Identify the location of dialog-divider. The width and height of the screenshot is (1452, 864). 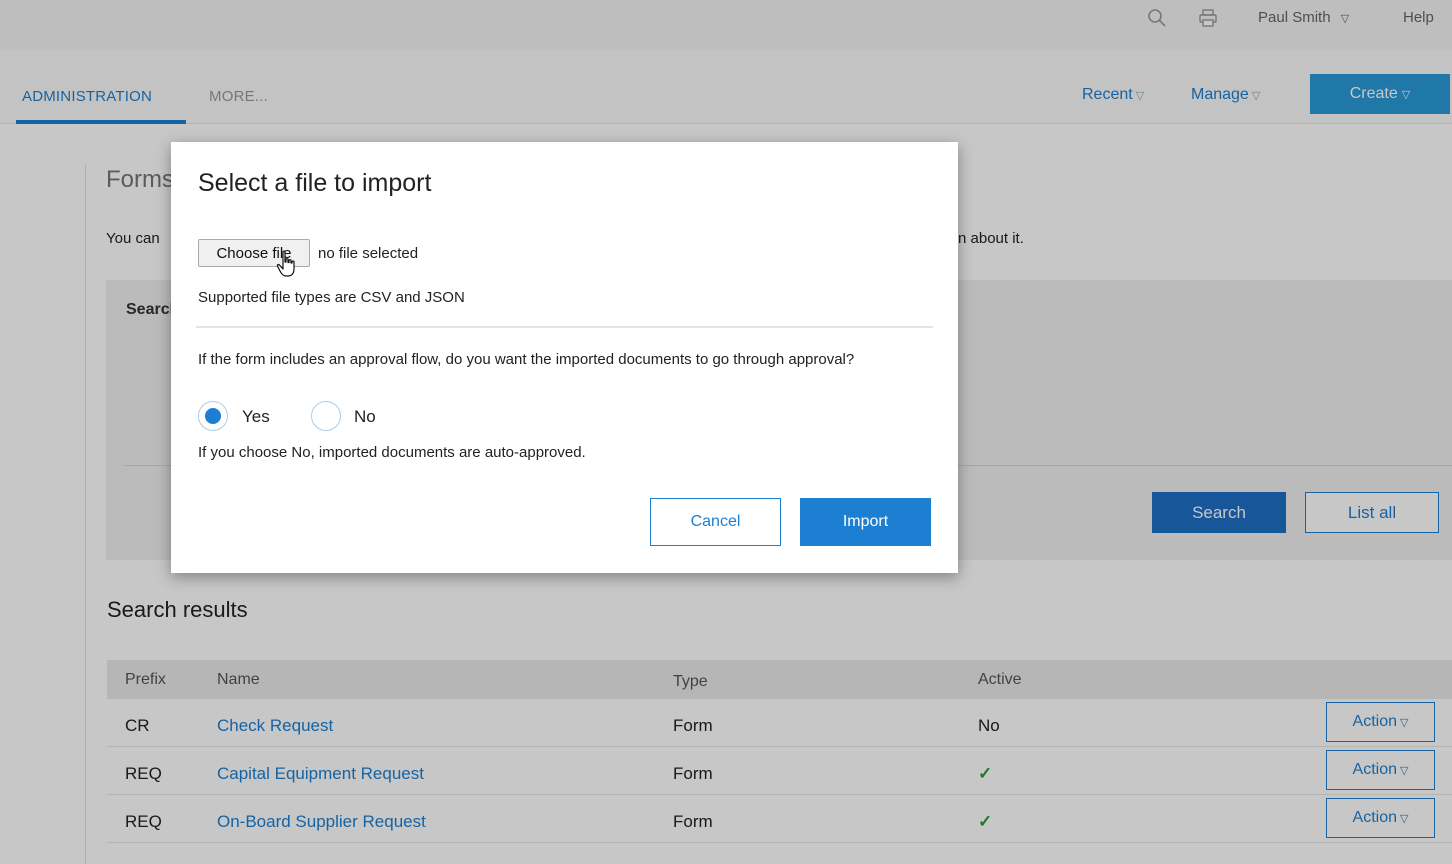
(564, 327).